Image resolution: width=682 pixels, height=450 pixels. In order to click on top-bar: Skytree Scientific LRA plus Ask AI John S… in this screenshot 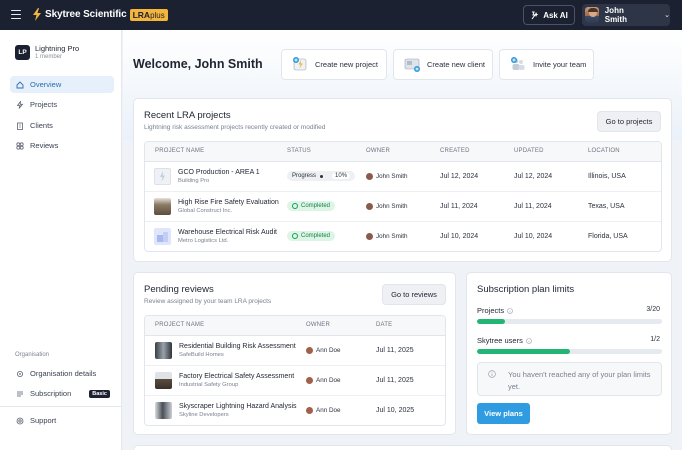, I will do `click(341, 15)`.